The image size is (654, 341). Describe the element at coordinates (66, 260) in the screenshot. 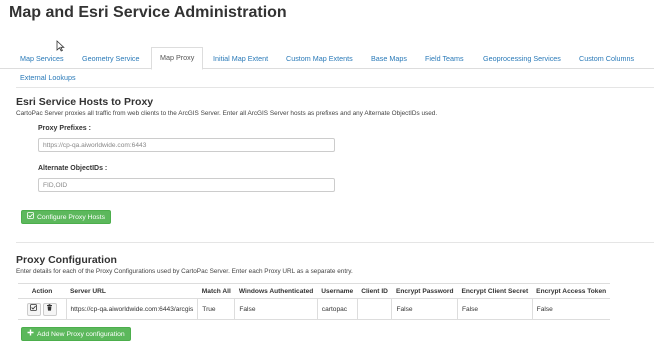

I see `proxy-config-heading: Proxy Configuration` at that location.